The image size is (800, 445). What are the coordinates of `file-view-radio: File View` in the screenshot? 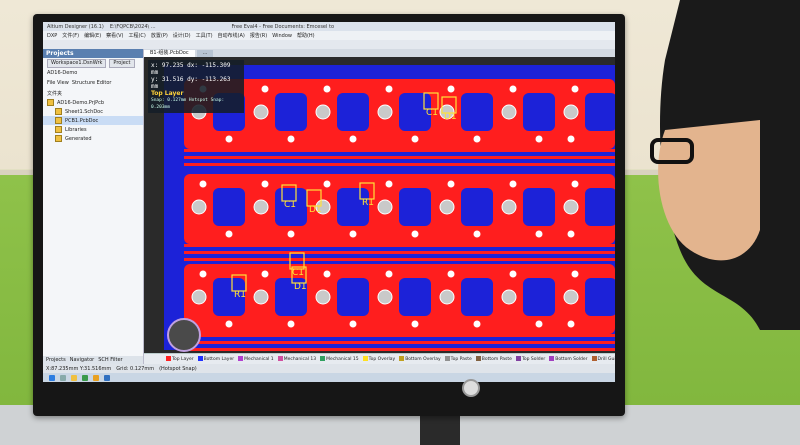 It's located at (58, 83).